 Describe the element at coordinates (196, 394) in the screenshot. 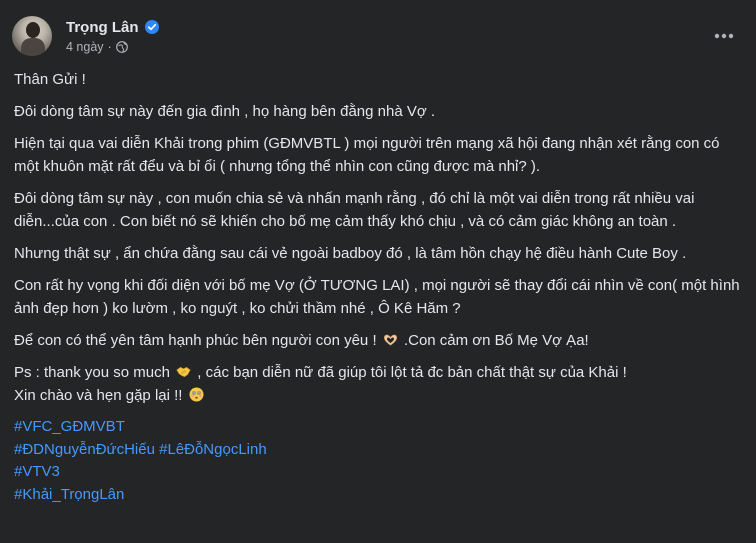

I see `flushed-face-emoji` at that location.